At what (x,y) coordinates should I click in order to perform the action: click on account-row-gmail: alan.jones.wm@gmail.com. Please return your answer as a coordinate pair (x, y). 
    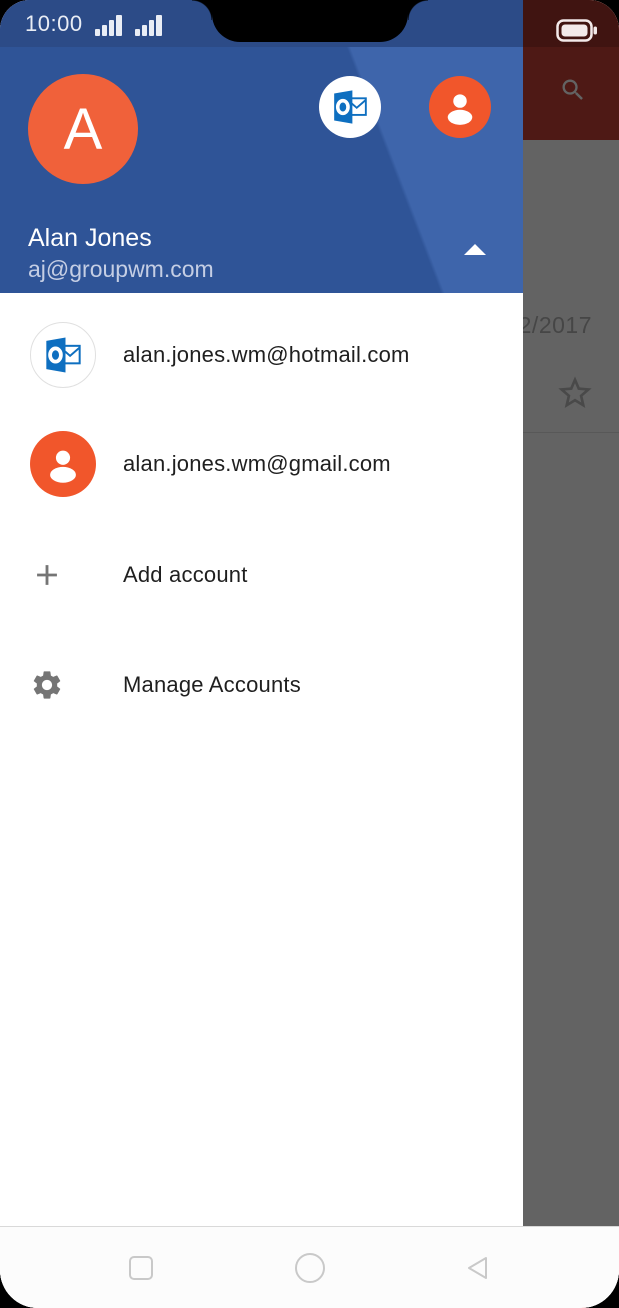
    Looking at the image, I should click on (261, 464).